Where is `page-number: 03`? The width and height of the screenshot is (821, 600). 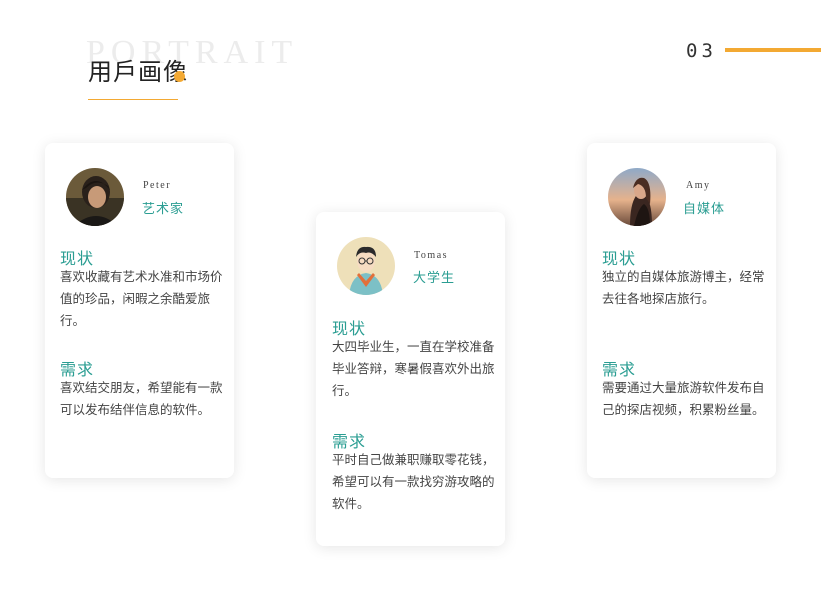
page-number: 03 is located at coordinates (701, 51).